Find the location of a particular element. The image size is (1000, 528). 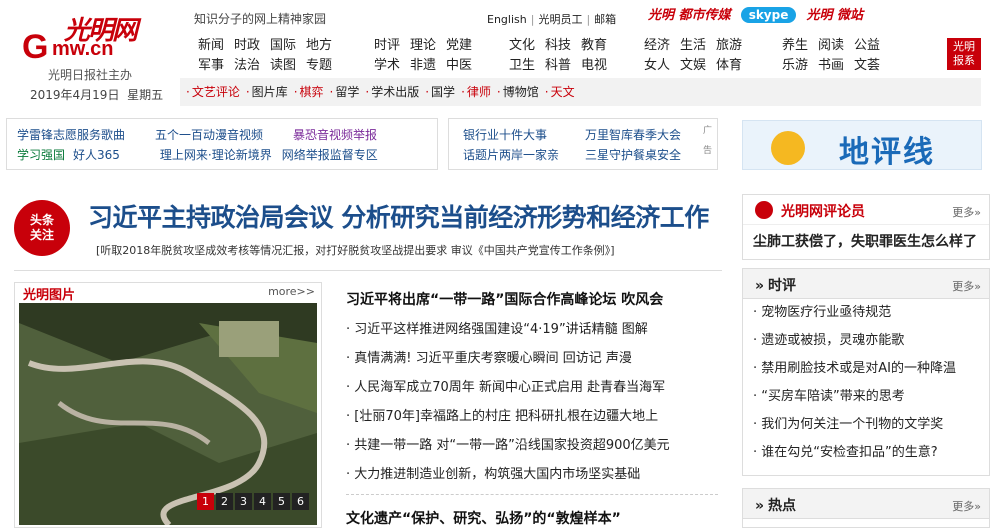

page-dot: 2 is located at coordinates (224, 501).